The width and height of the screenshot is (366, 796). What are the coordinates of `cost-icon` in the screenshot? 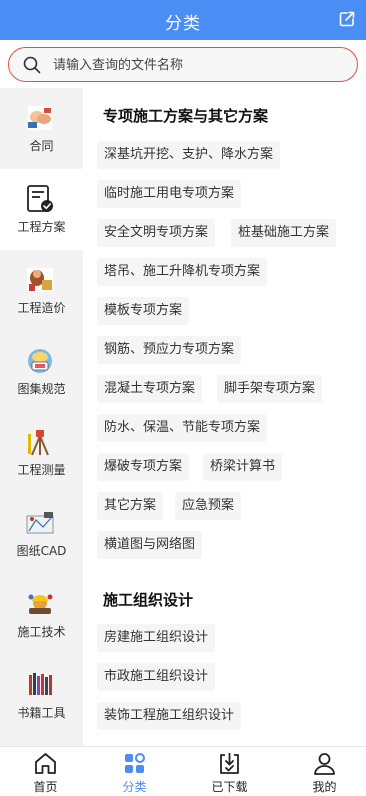 It's located at (40, 280).